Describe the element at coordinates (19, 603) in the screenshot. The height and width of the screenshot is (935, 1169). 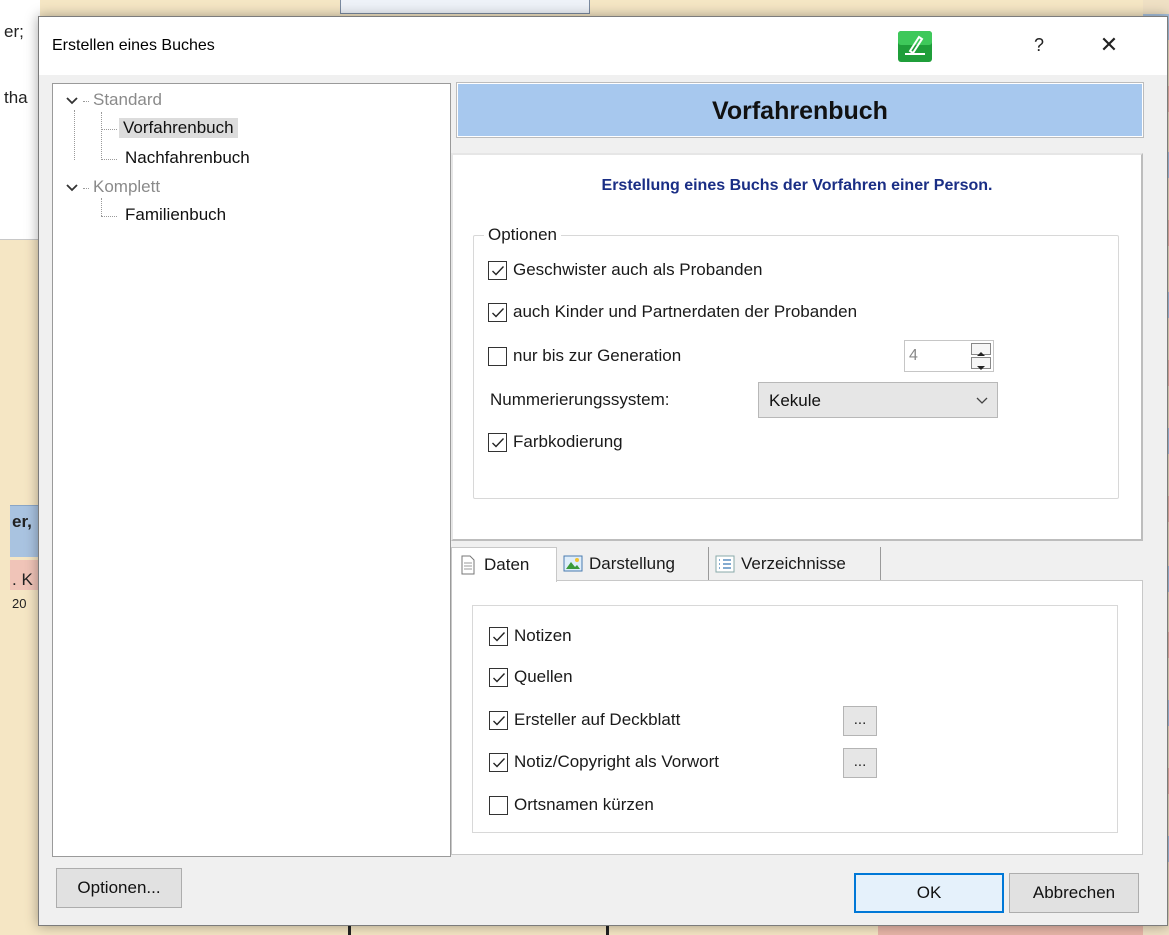
I see `background-text: 20` at that location.